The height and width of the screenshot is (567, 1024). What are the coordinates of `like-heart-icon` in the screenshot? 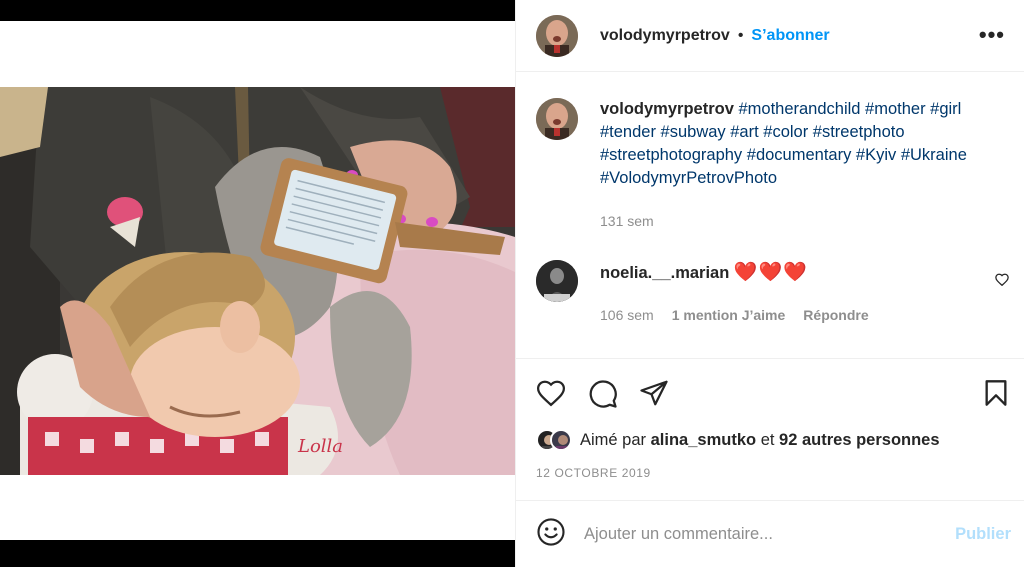 It's located at (551, 395).